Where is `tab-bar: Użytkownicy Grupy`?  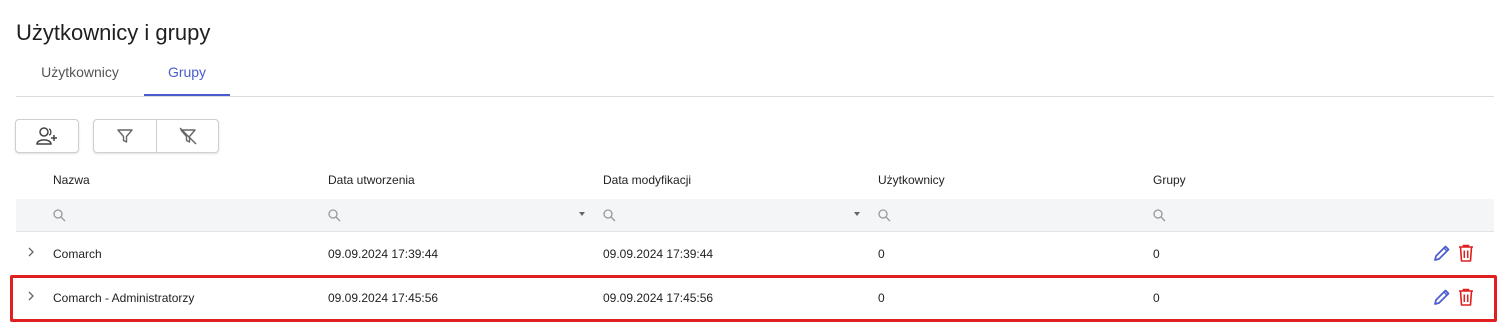
tab-bar: Użytkownicy Grupy is located at coordinates (755, 76).